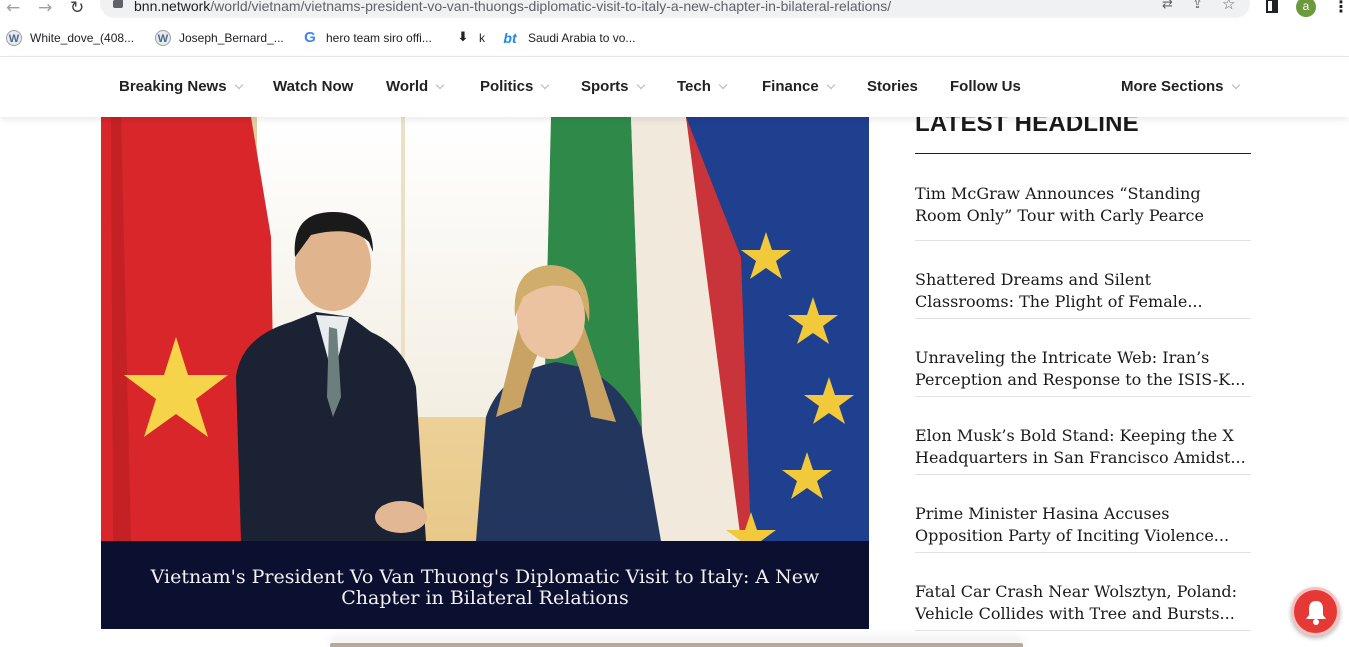 This screenshot has width=1349, height=647. What do you see at coordinates (310, 37) in the screenshot?
I see `google-icon: G` at bounding box center [310, 37].